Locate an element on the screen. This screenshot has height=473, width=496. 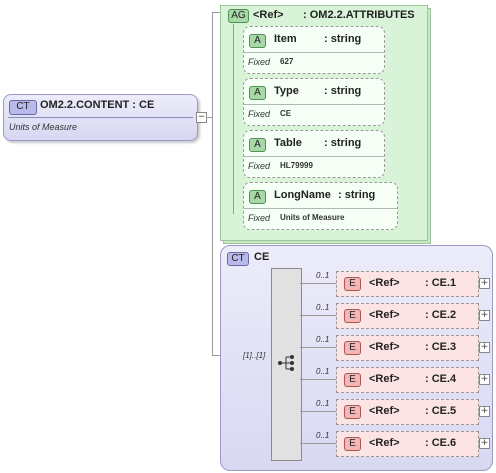
element-name: : CE.3 is located at coordinates (441, 347).